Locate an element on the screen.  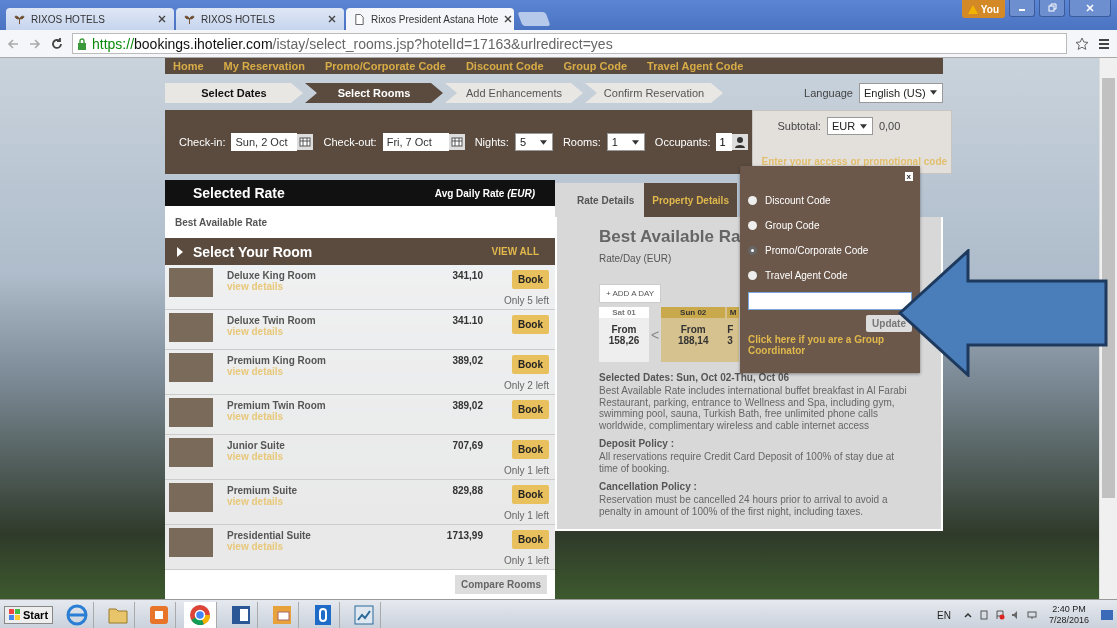
room-name: Deluxe King Room is located at coordinates (272, 275).